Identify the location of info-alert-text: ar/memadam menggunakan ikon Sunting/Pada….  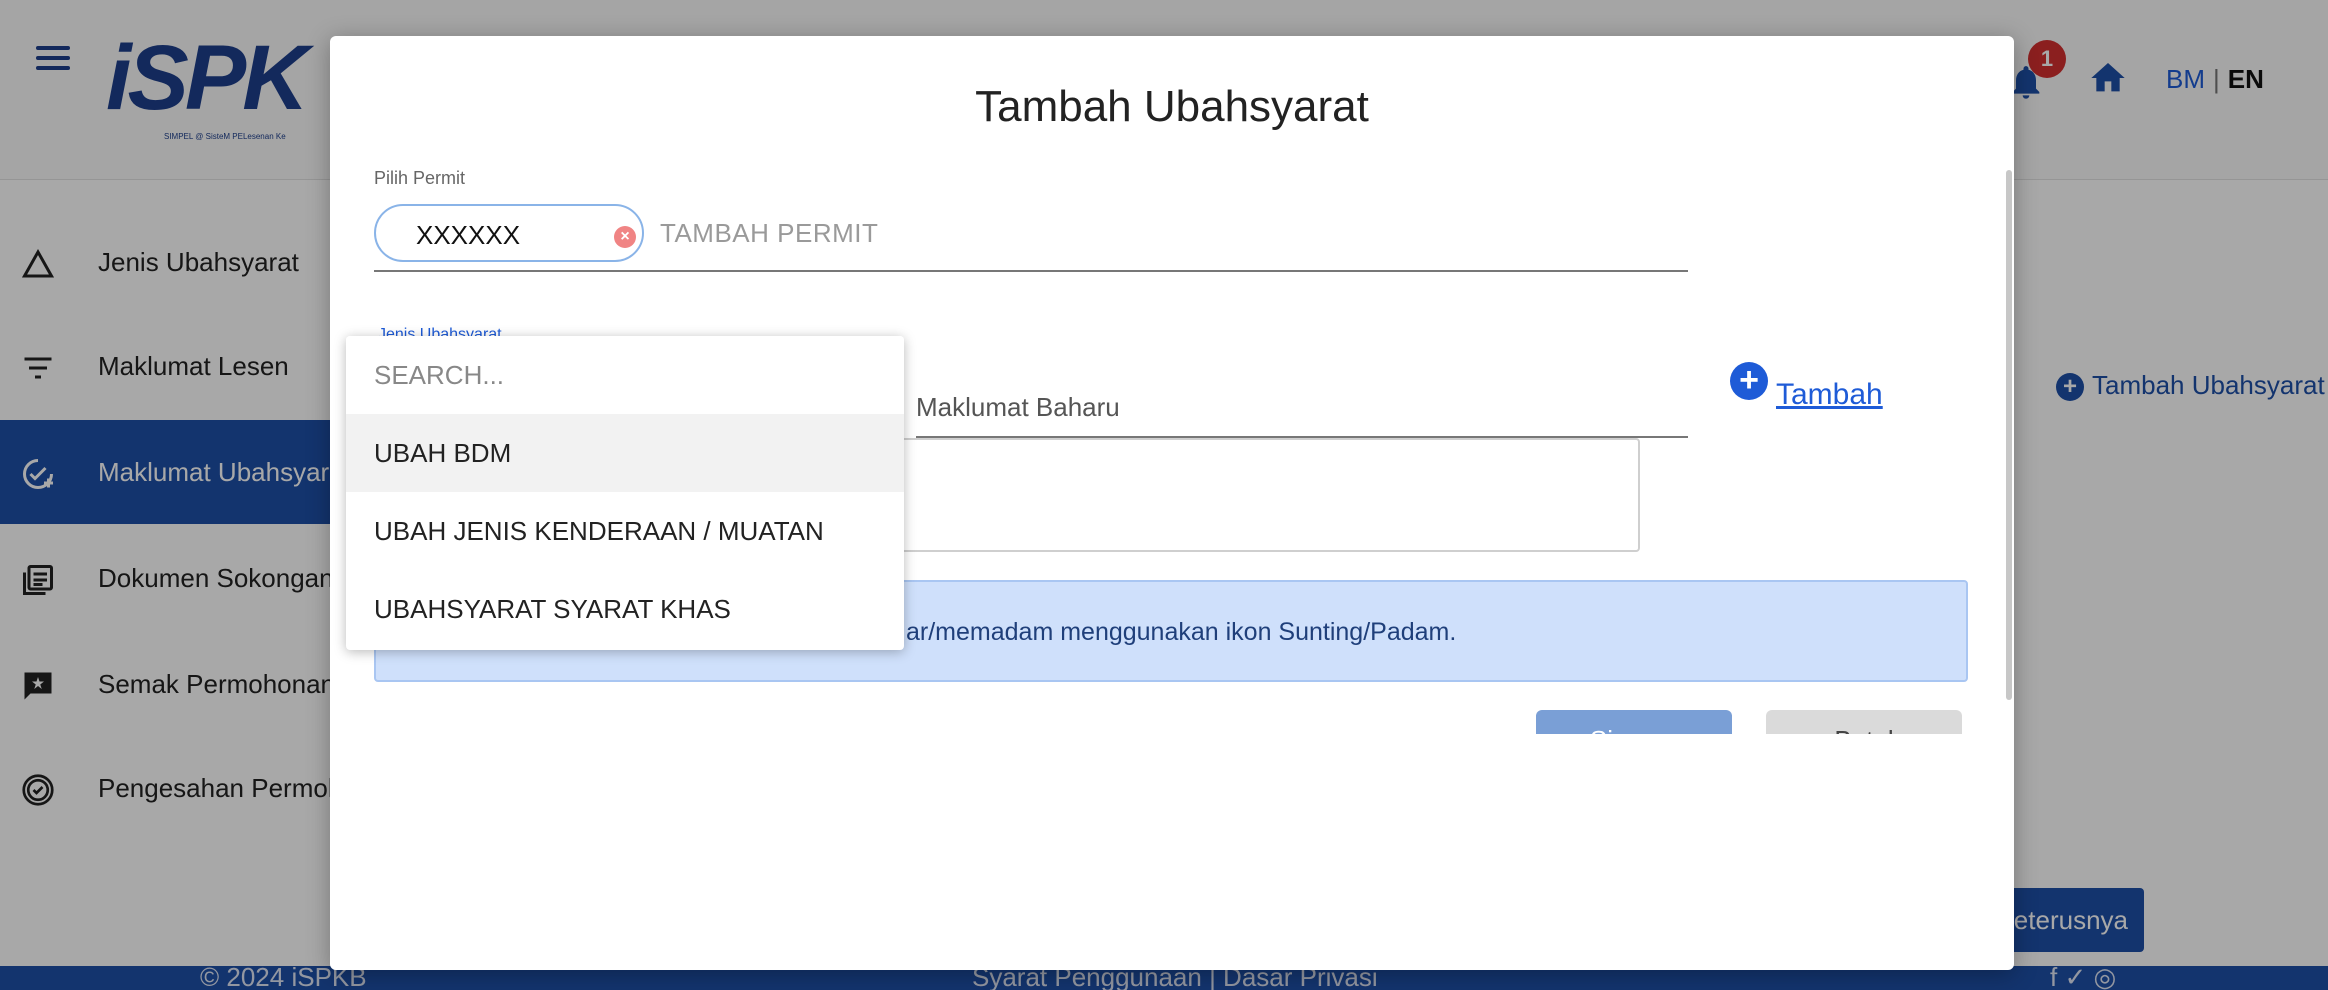
(1181, 632).